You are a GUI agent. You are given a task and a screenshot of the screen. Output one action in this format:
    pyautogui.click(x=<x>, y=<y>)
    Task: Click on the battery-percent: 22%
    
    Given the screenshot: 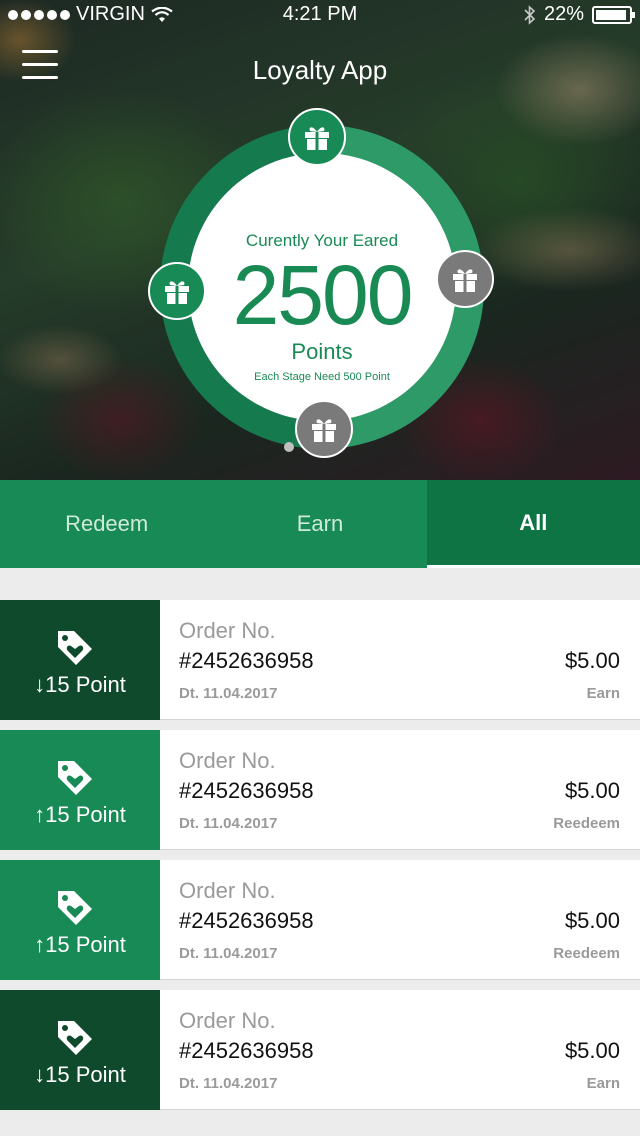 What is the action you would take?
    pyautogui.click(x=563, y=14)
    